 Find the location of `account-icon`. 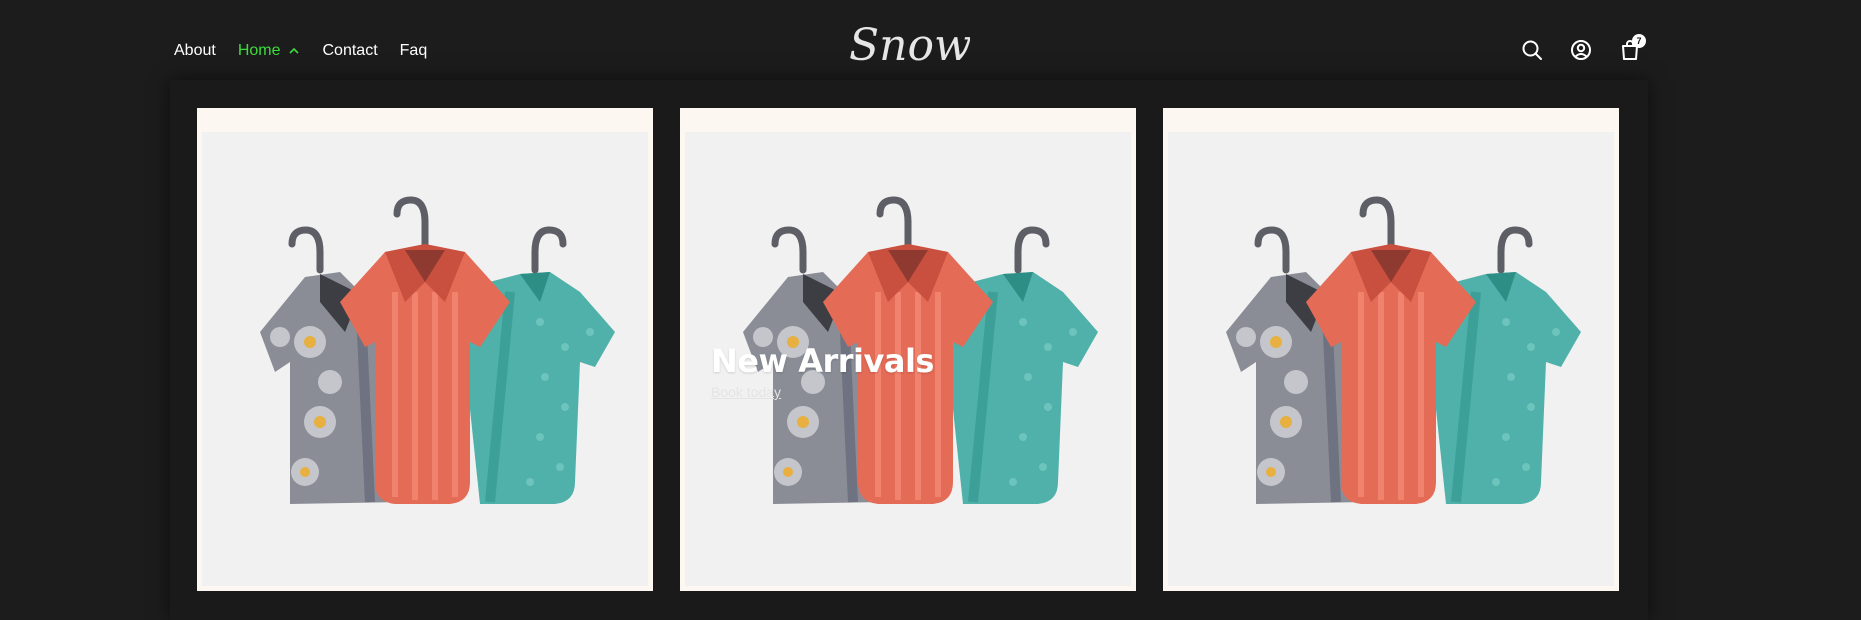

account-icon is located at coordinates (1581, 50).